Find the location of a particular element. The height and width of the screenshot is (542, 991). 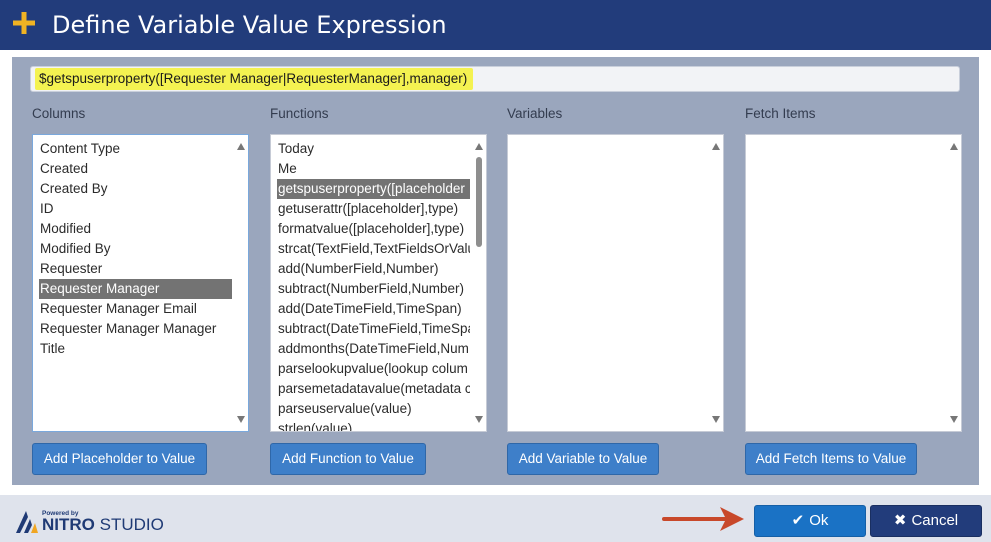

nitro-studio-logo: Powered by NITRO STUDIO is located at coordinates (94, 522).